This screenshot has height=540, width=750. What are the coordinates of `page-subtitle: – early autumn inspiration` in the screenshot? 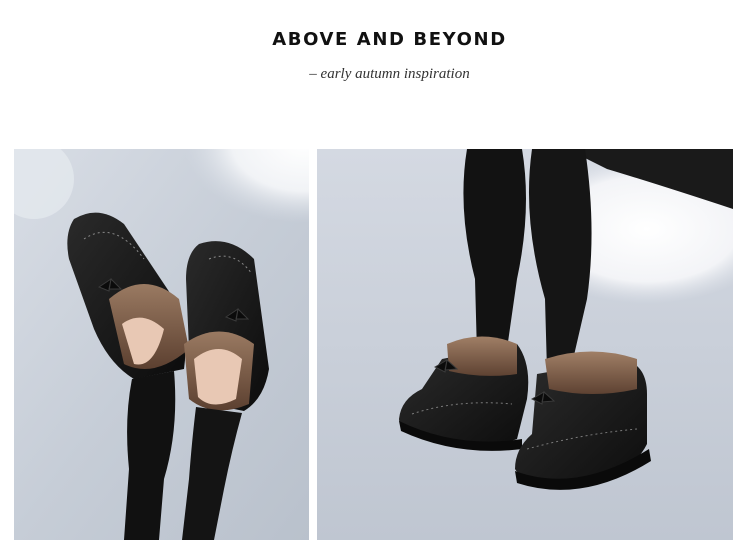 It's located at (389, 74).